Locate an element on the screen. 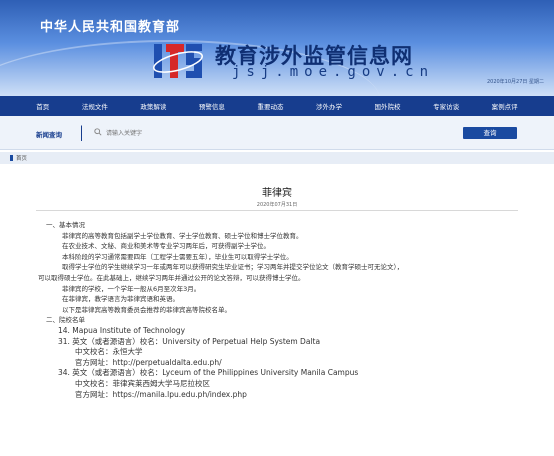 This screenshot has width=554, height=456. search-label: 新闻查询 is located at coordinates (49, 135).